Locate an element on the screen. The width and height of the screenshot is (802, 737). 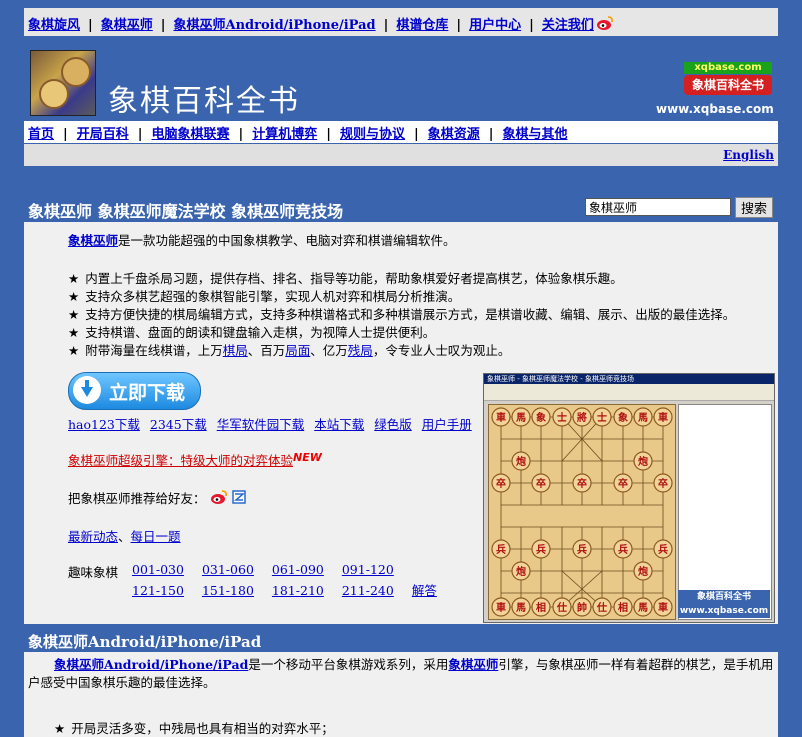
main-nav-openings: 开局百科 is located at coordinates (103, 134).